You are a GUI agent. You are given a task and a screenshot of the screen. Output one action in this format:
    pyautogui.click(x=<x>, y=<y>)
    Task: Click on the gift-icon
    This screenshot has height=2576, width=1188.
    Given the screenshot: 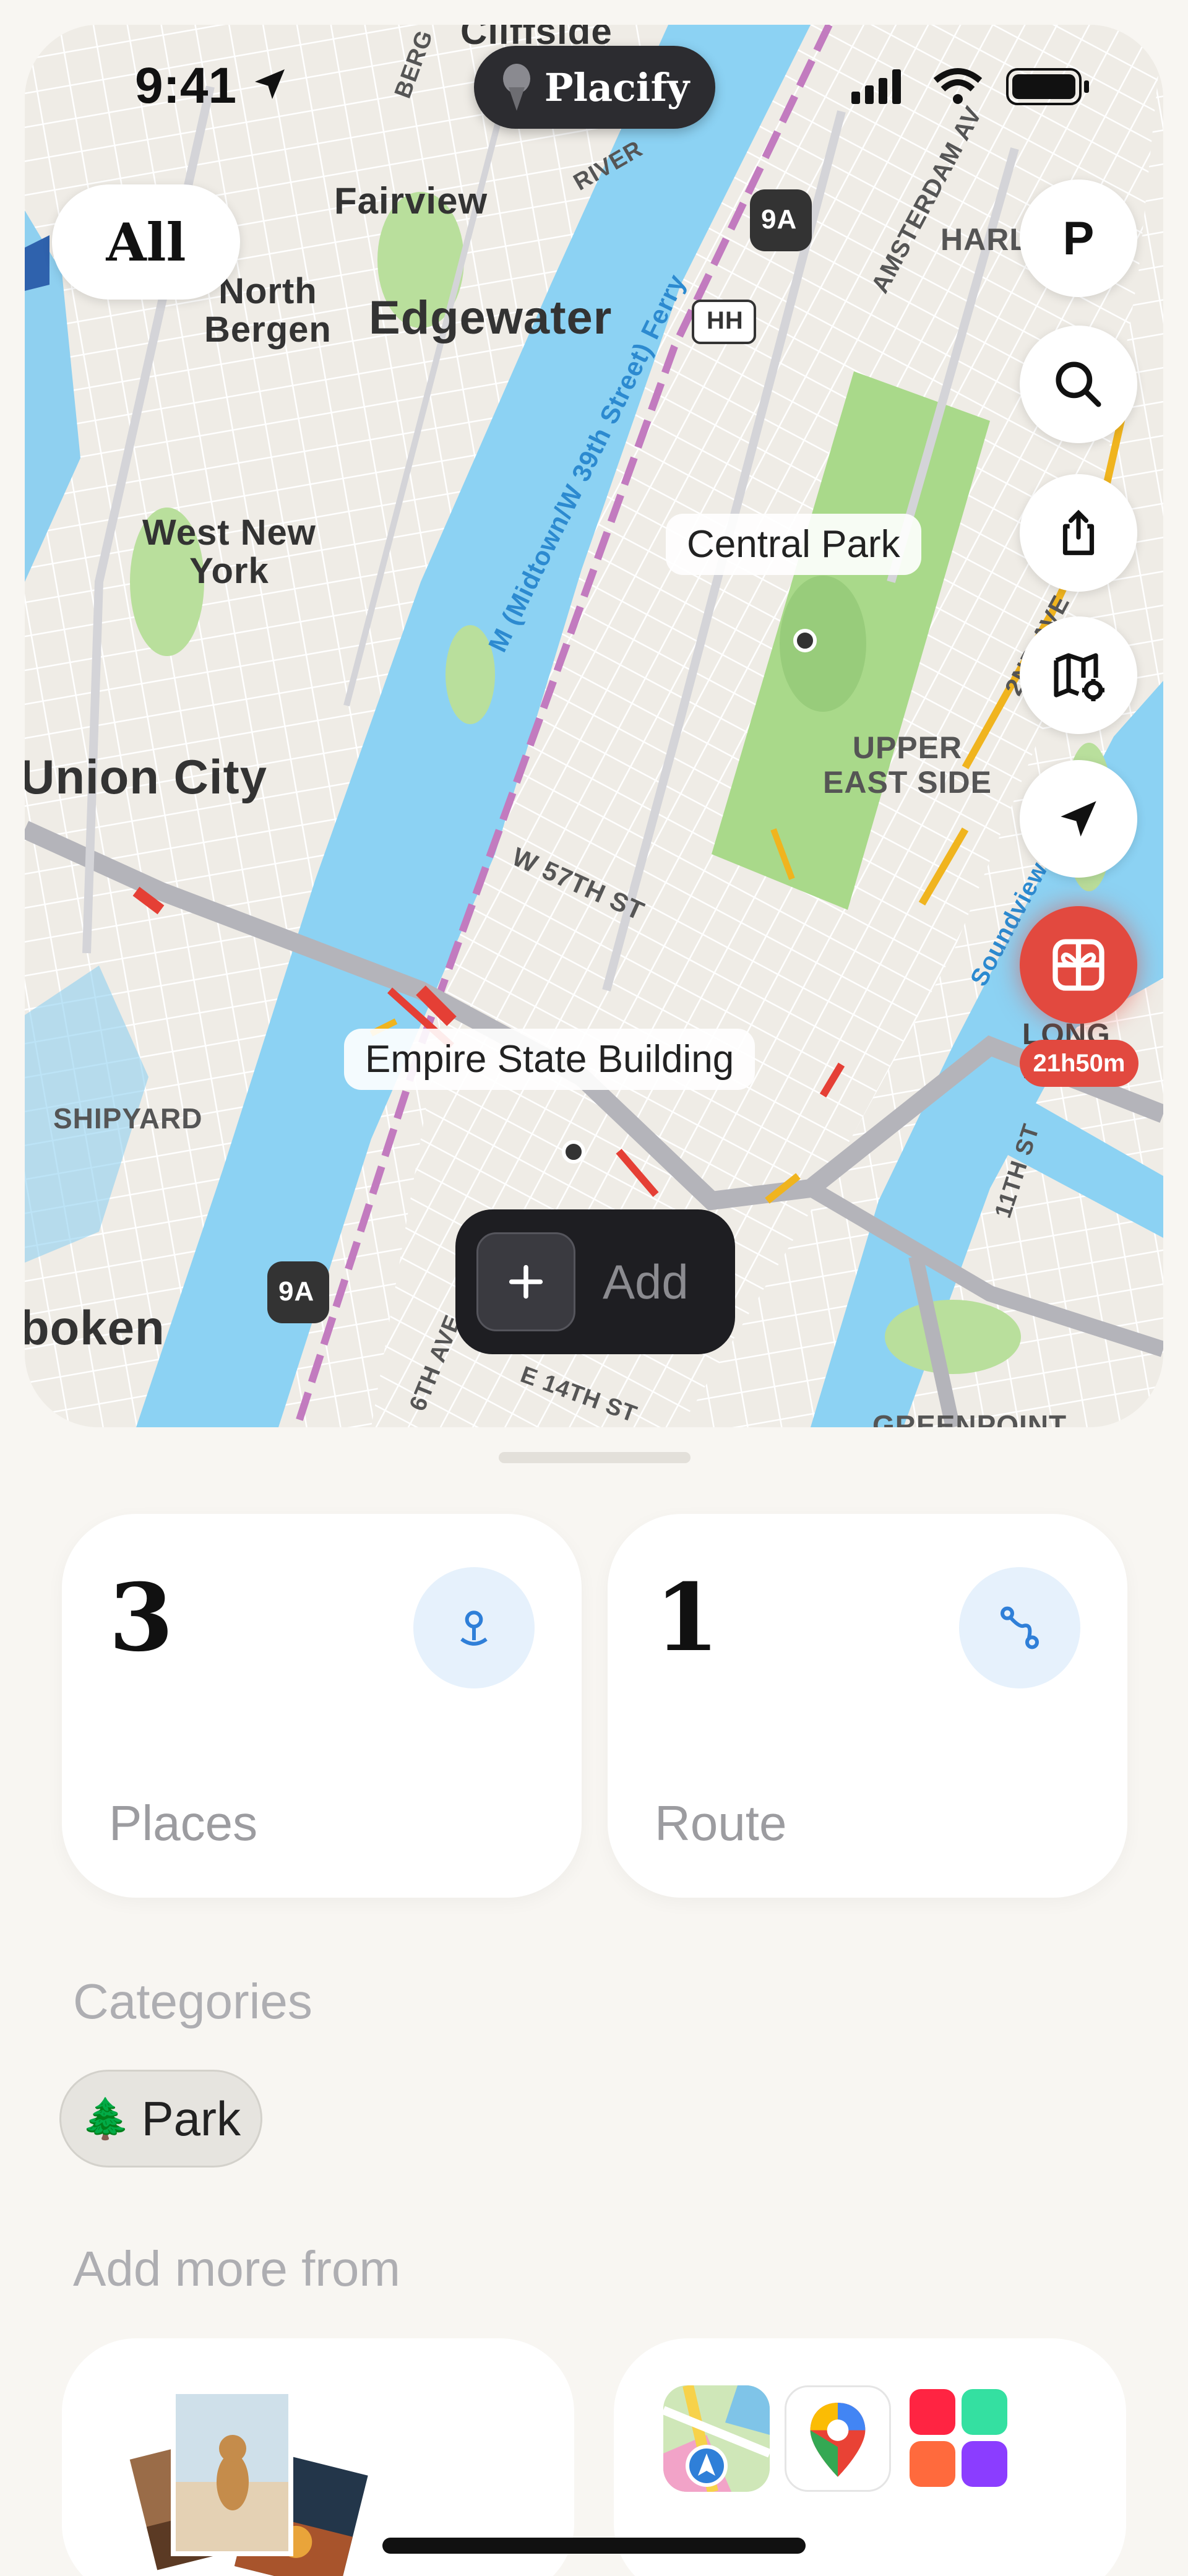 What is the action you would take?
    pyautogui.click(x=1078, y=965)
    